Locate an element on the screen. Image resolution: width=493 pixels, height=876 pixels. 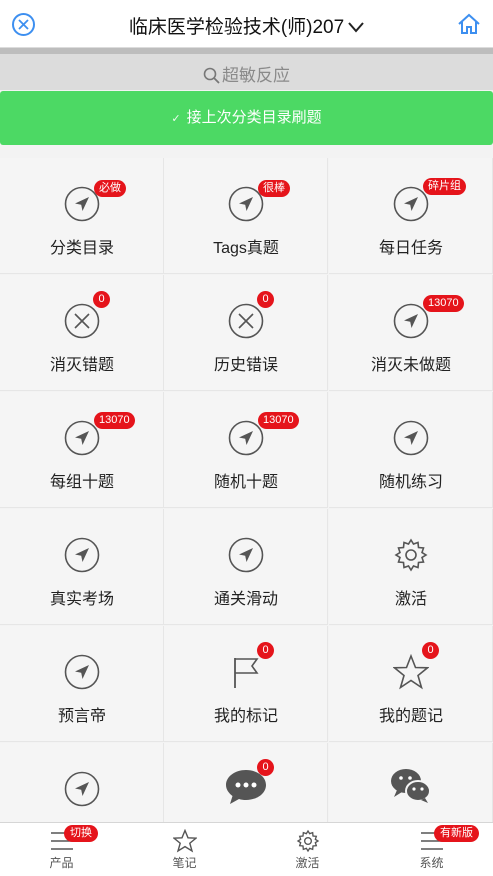
grid-item-badge: 碎片组 is located at coordinates (444, 186).